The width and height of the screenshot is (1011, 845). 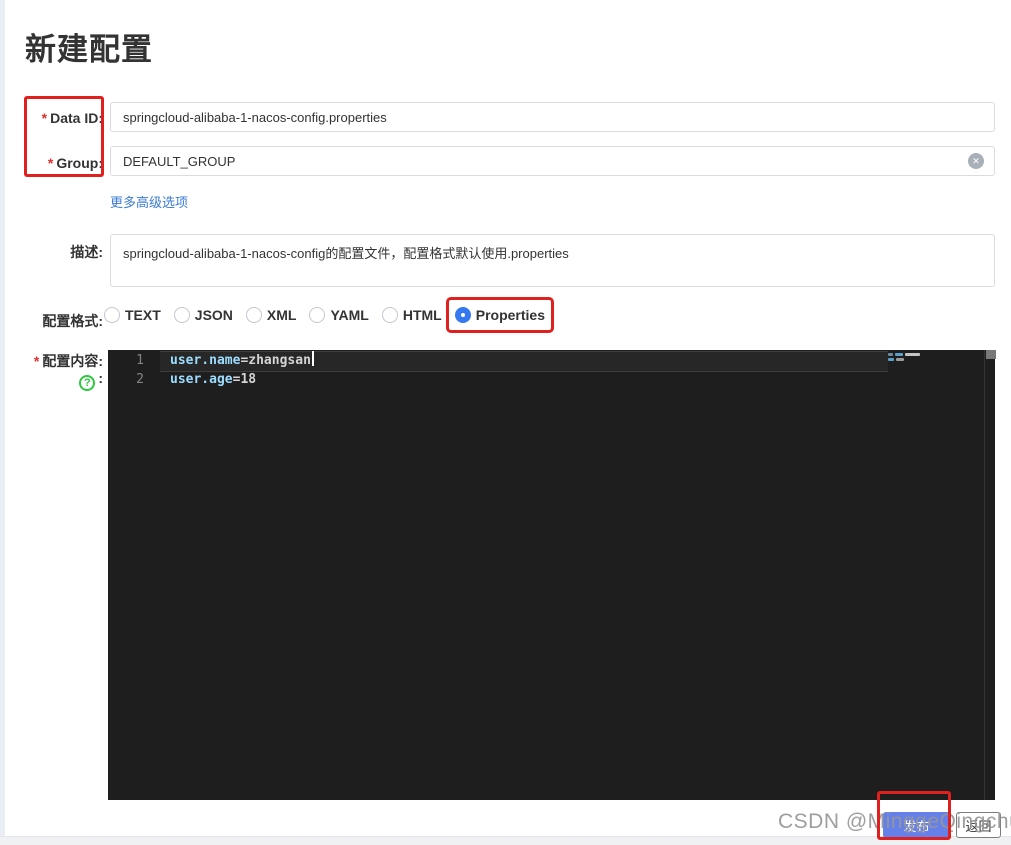 What do you see at coordinates (86, 252) in the screenshot?
I see `description-label: 描述:` at bounding box center [86, 252].